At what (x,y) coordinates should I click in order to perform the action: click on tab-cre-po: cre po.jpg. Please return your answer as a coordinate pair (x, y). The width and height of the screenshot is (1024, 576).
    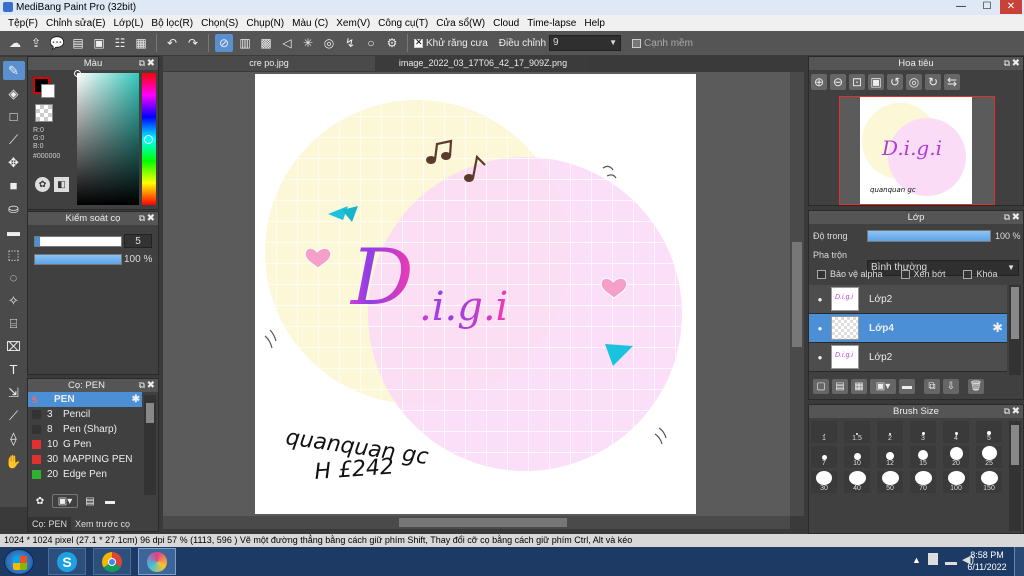
    Looking at the image, I should click on (269, 63).